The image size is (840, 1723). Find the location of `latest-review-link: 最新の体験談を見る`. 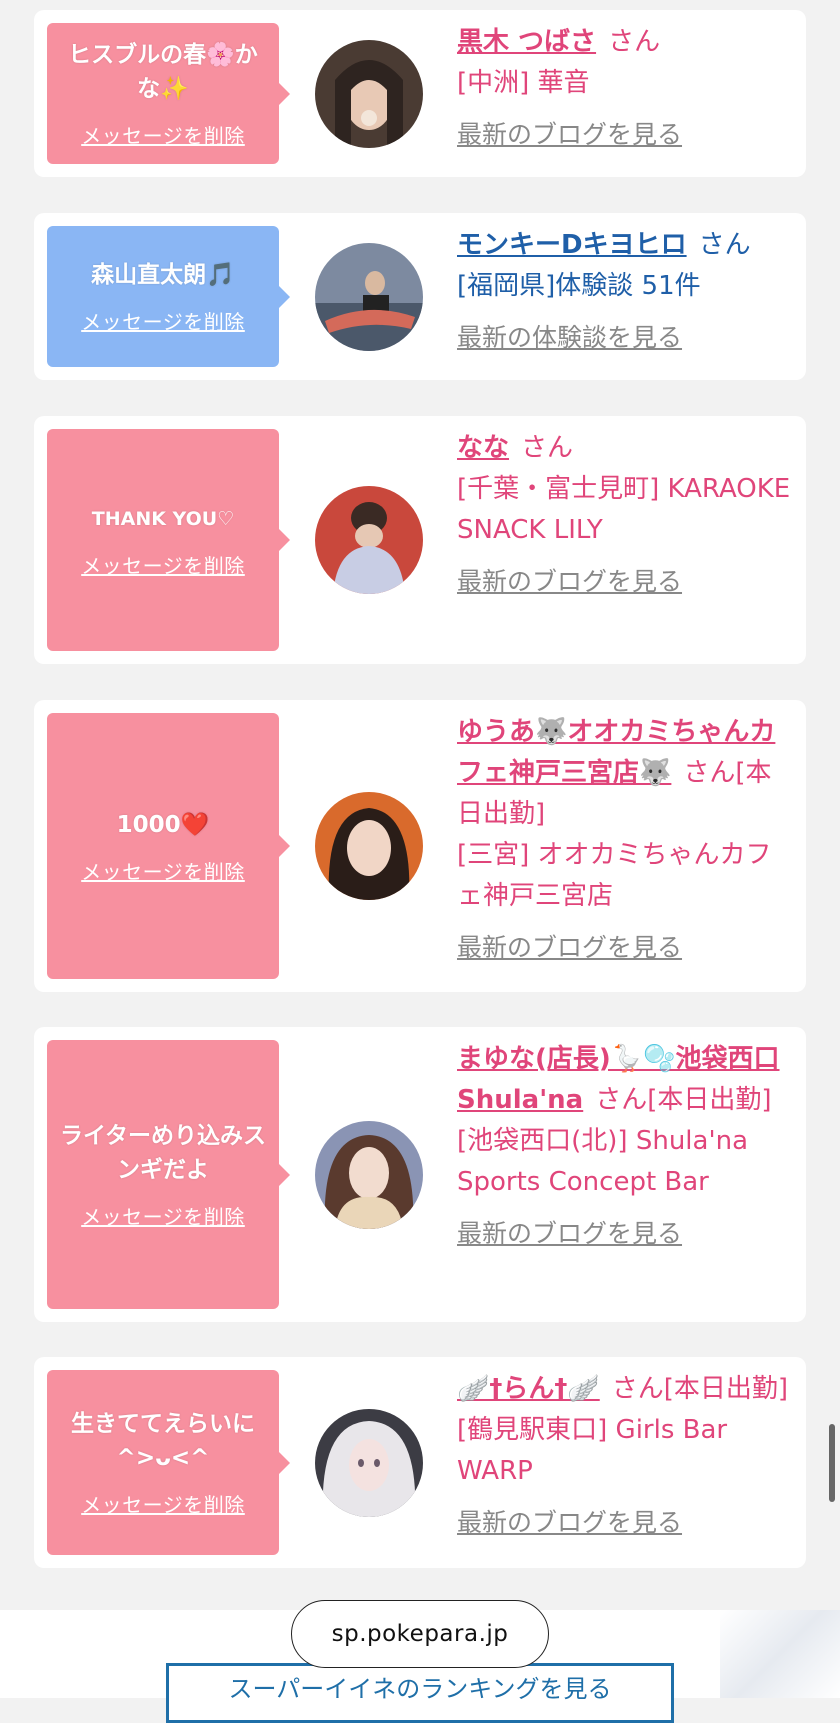

latest-review-link: 最新の体験談を見る is located at coordinates (625, 337).